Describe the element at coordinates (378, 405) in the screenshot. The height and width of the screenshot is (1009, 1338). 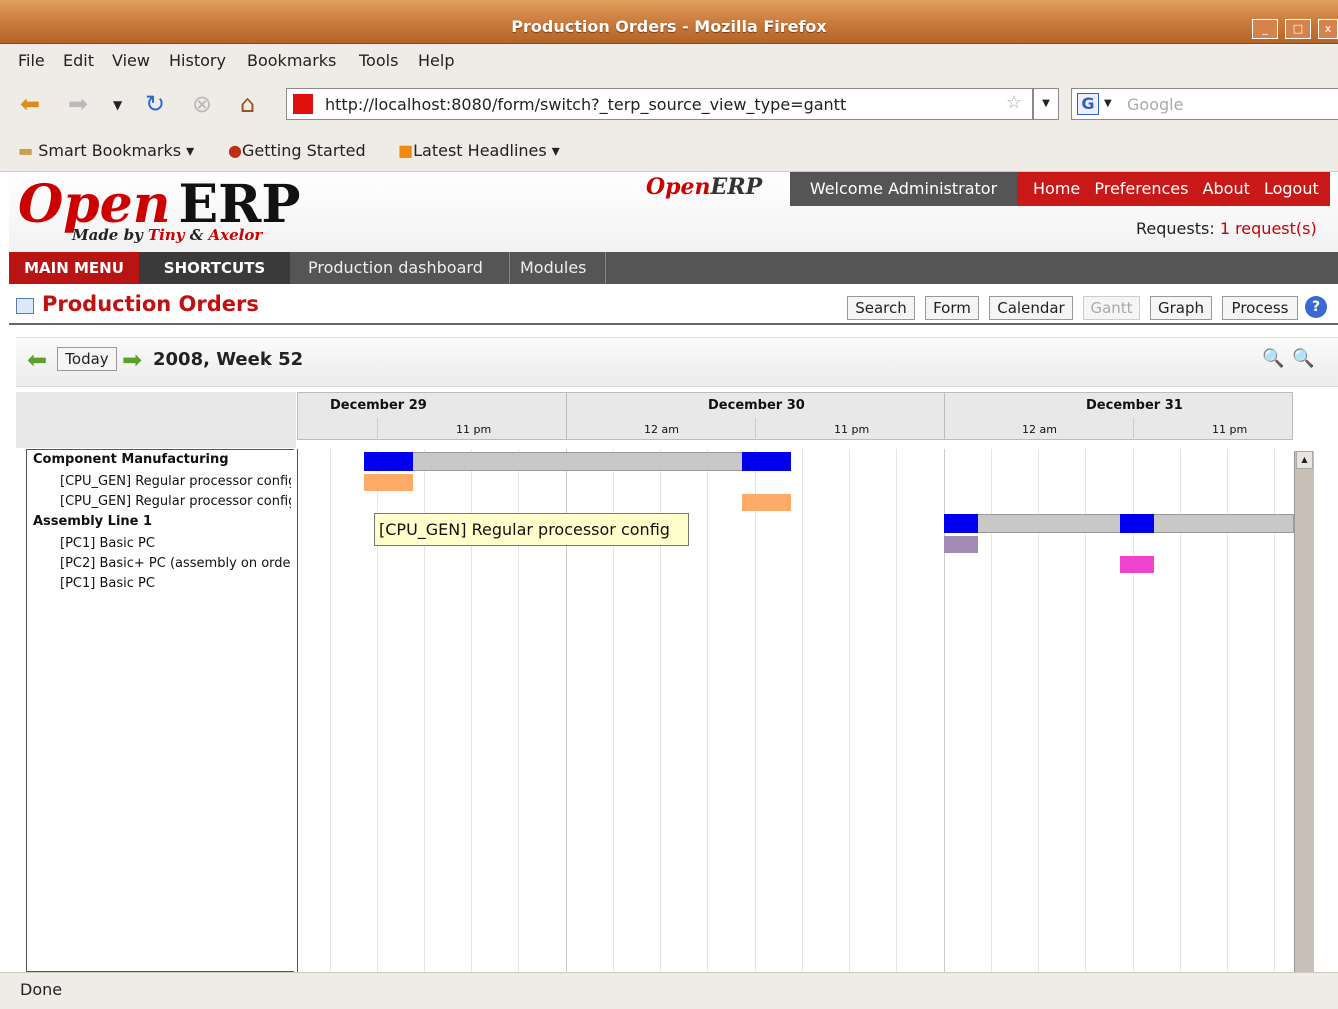
I see `day-label: December 29` at that location.